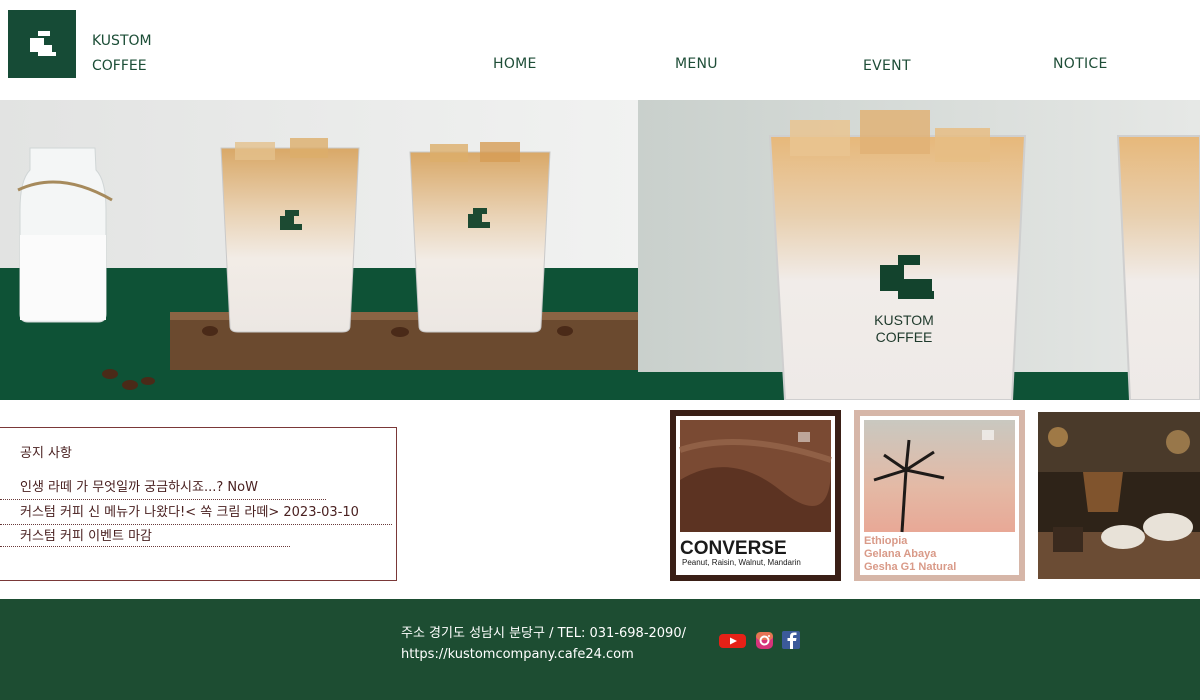  I want to click on ethiopia-bean-card: Ethiopia Gelana Abaya Gesha G1 Natural, so click(939, 495).